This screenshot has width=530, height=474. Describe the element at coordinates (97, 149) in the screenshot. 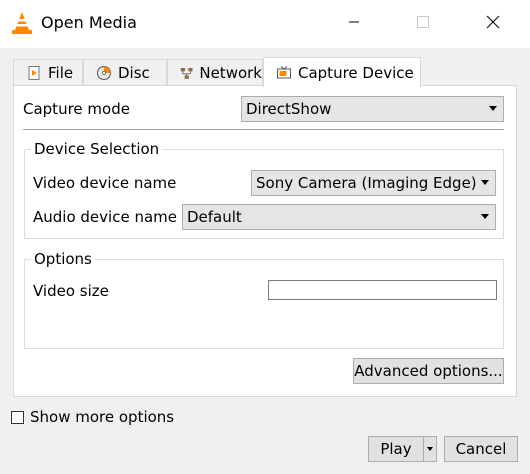

I see `device-selection-title: Device Selection` at that location.